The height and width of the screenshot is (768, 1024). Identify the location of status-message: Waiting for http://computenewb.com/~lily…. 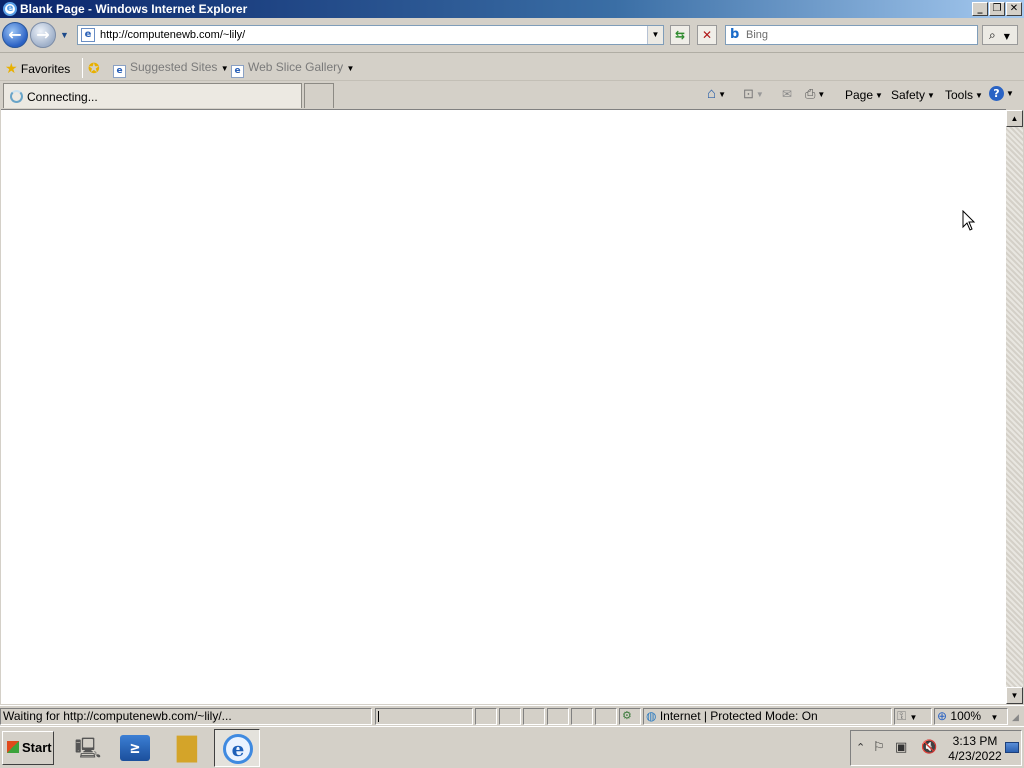
(186, 716).